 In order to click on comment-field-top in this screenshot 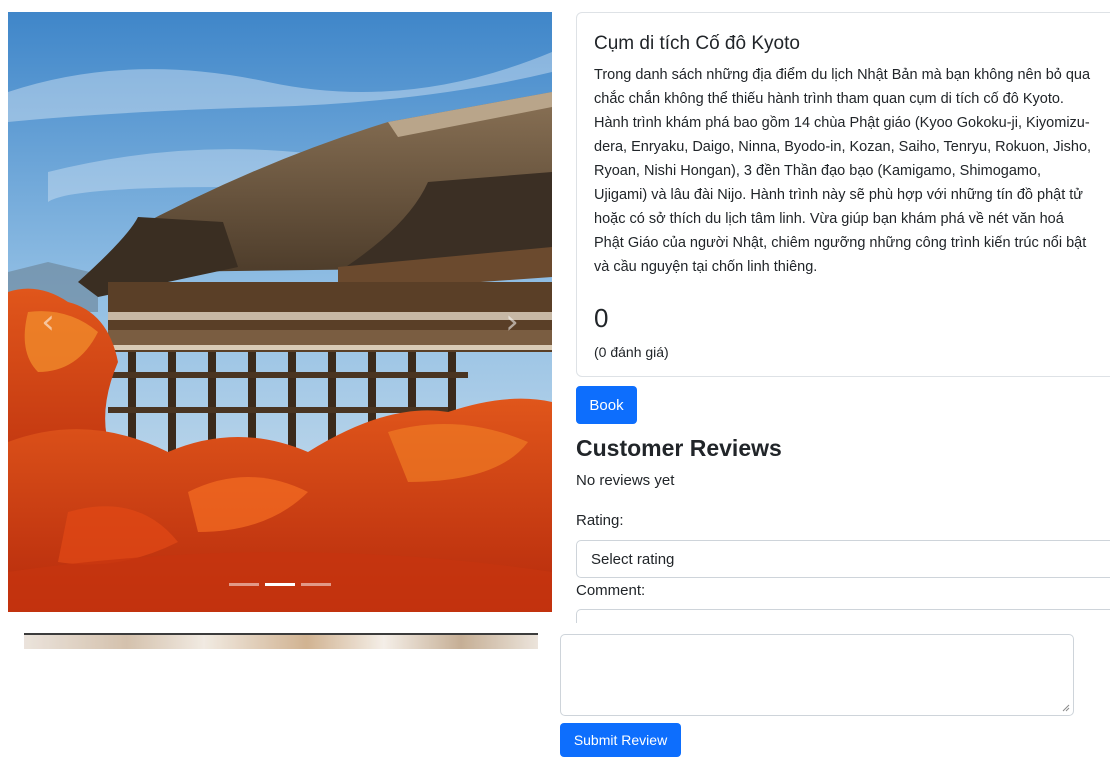, I will do `click(843, 616)`.